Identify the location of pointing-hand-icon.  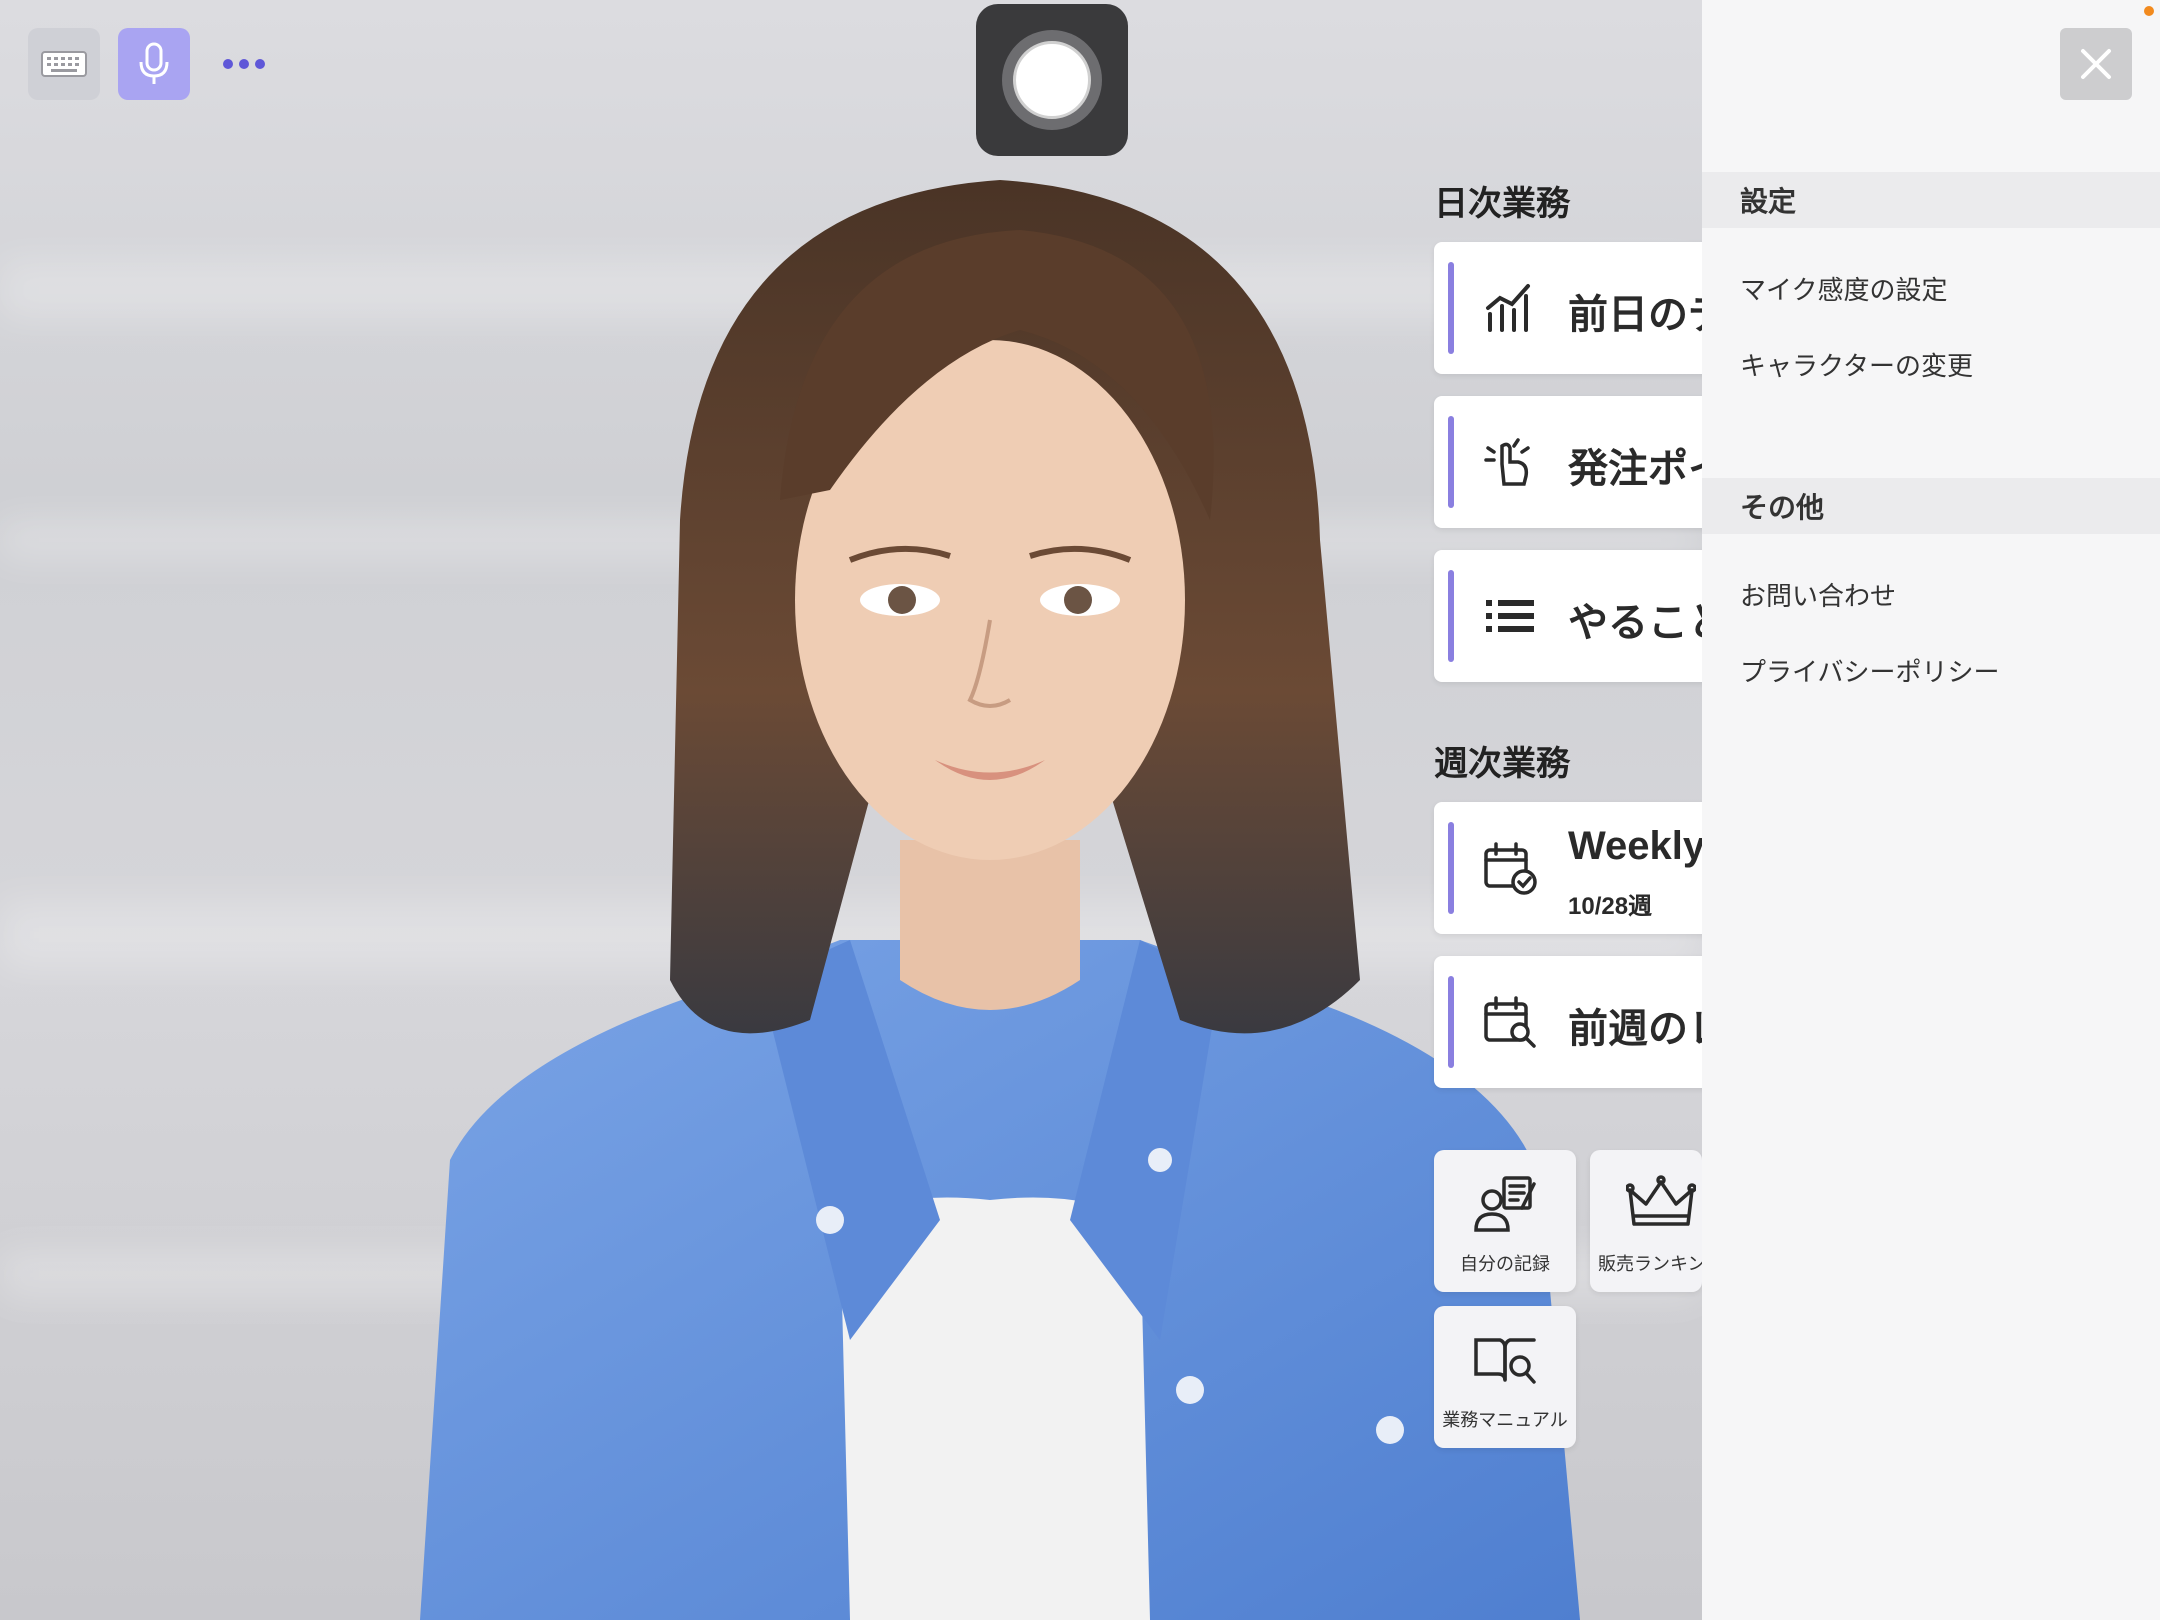
(1507, 462).